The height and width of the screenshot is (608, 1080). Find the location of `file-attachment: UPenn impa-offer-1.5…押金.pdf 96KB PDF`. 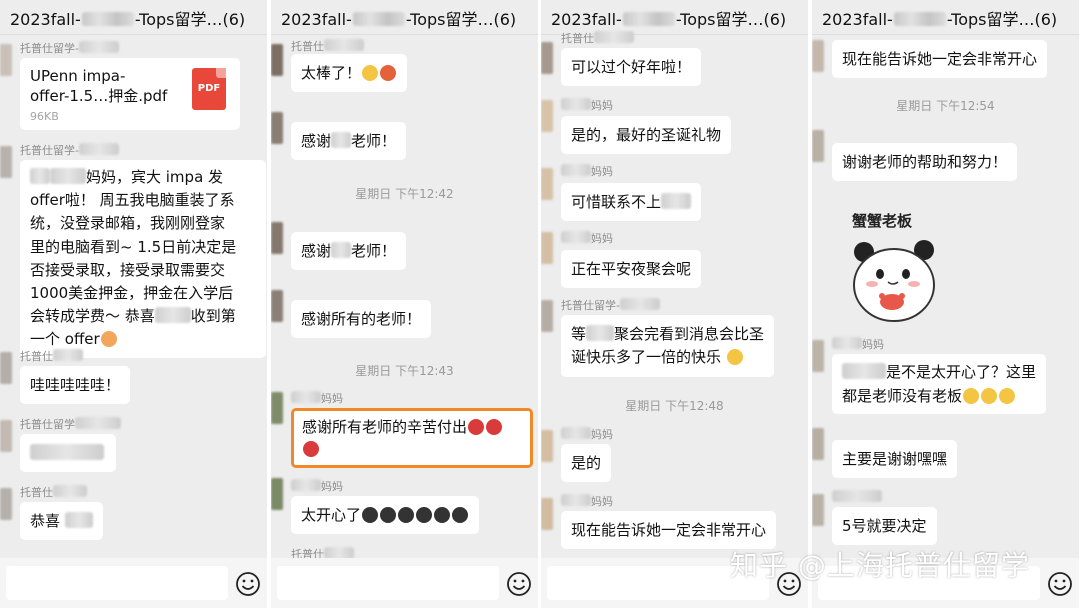

file-attachment: UPenn impa-offer-1.5…押金.pdf 96KB PDF is located at coordinates (130, 94).